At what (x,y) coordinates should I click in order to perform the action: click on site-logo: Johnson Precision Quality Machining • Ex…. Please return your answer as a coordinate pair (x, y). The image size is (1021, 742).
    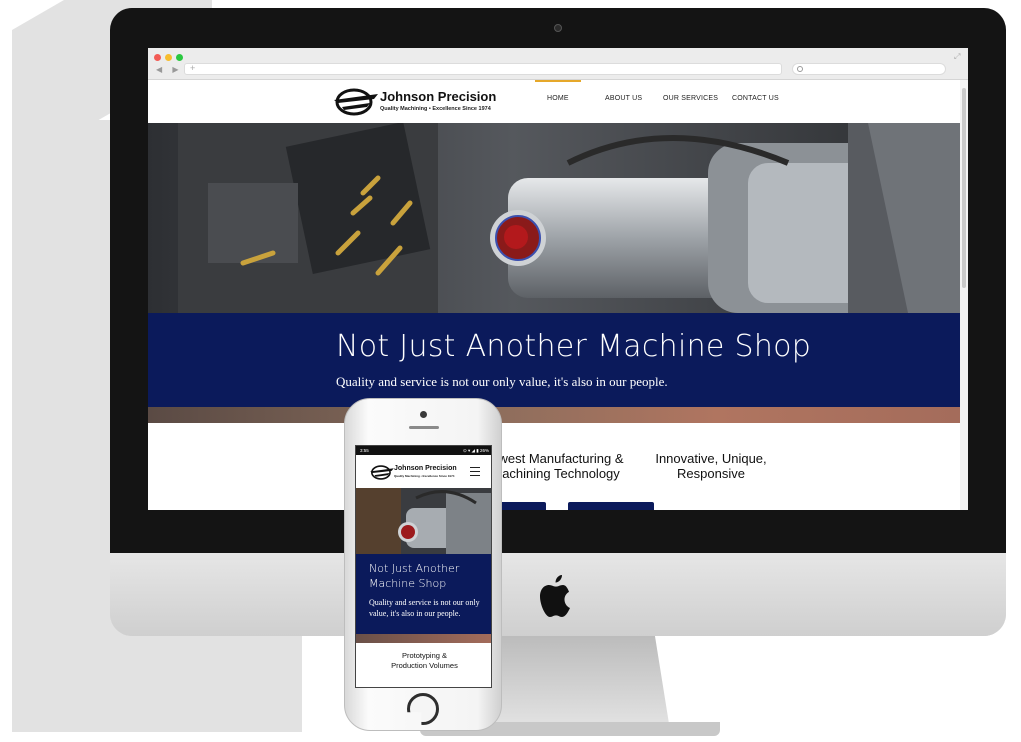
    Looking at the image, I should click on (418, 102).